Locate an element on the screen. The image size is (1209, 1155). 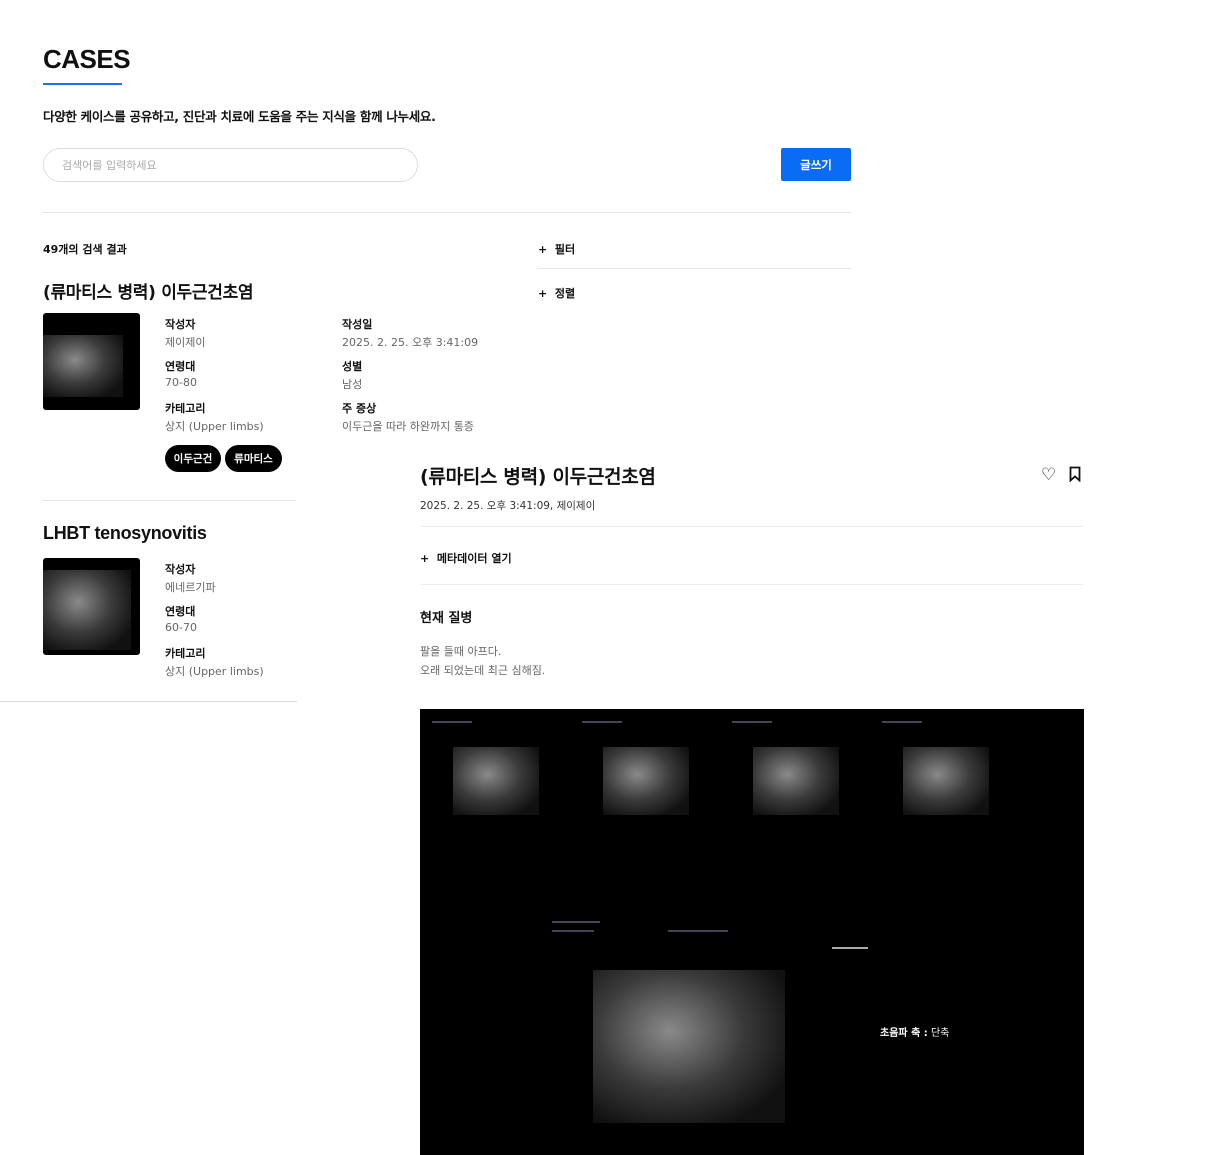
heart-icon: ♡ is located at coordinates (1048, 475).